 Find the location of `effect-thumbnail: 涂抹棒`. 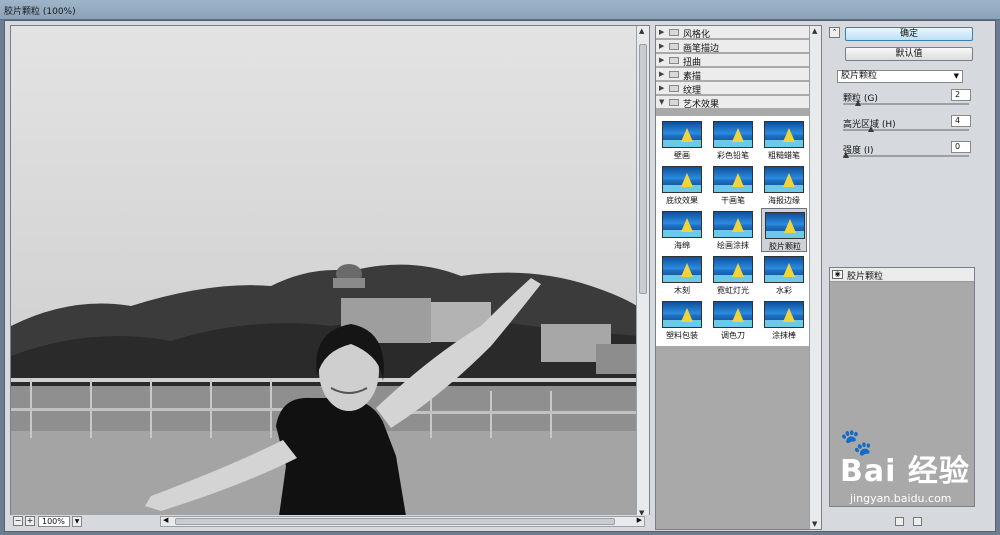

effect-thumbnail: 涂抹棒 is located at coordinates (784, 320).